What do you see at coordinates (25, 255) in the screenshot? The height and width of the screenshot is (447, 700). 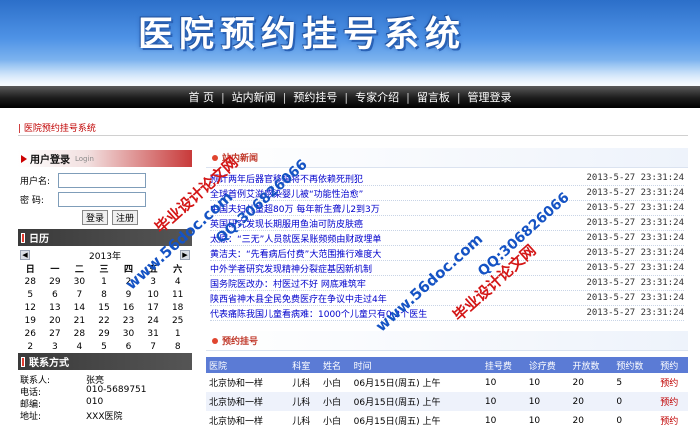 I see `prev-month-icon: ◀` at bounding box center [25, 255].